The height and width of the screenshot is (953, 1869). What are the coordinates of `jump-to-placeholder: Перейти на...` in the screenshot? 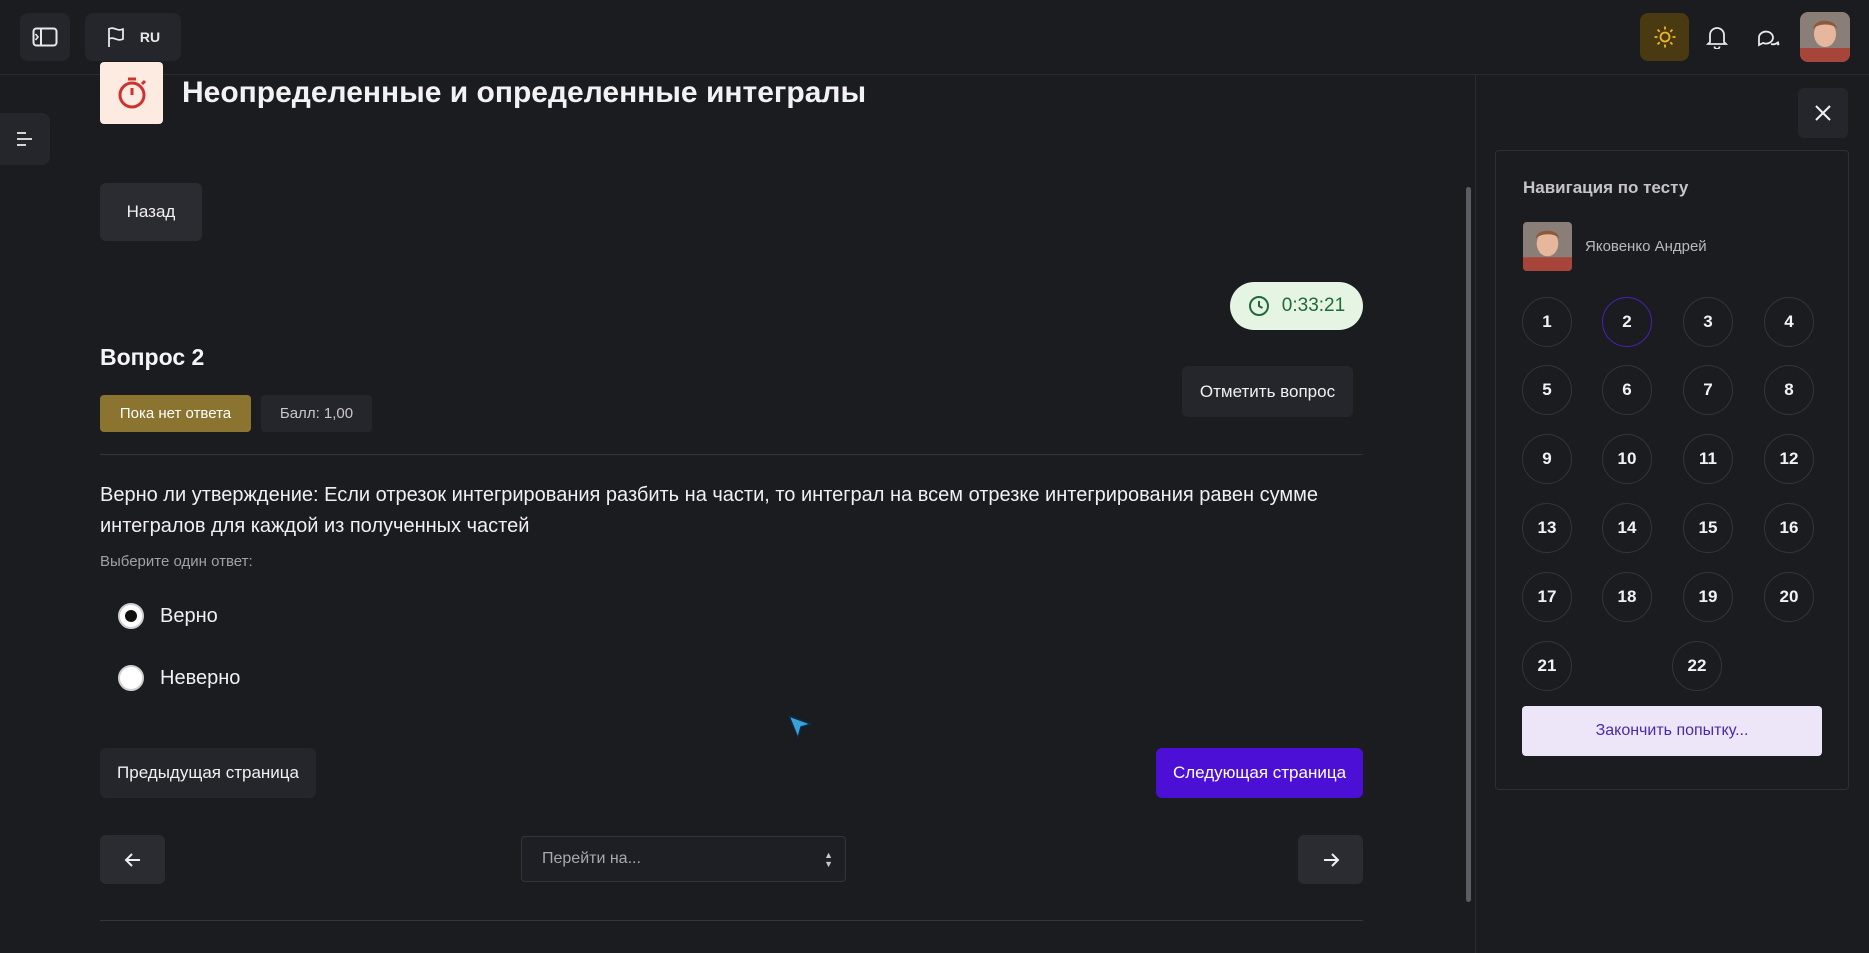 It's located at (591, 858).